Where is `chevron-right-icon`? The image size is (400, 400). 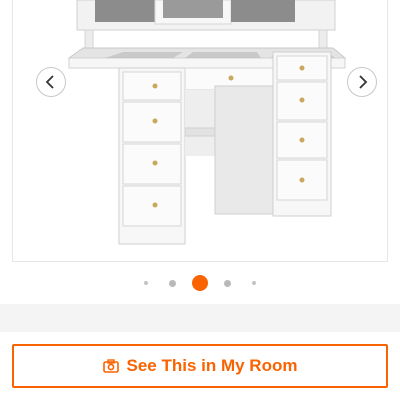
chevron-right-icon is located at coordinates (363, 82).